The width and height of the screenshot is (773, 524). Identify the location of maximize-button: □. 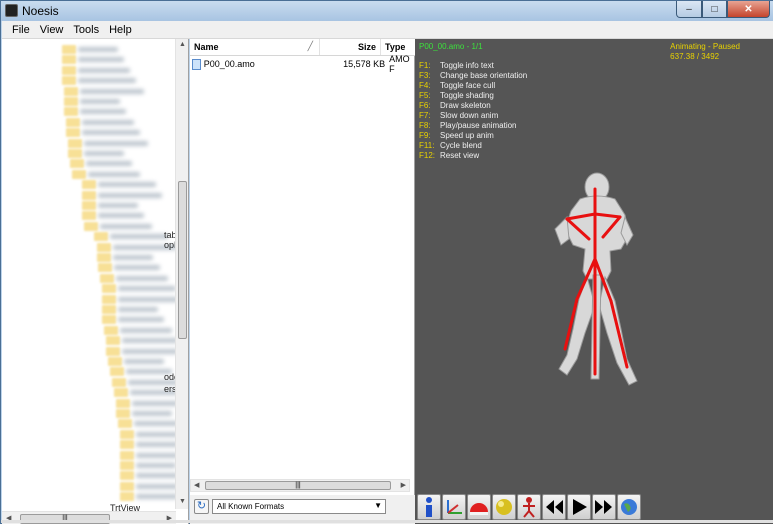
(714, 9).